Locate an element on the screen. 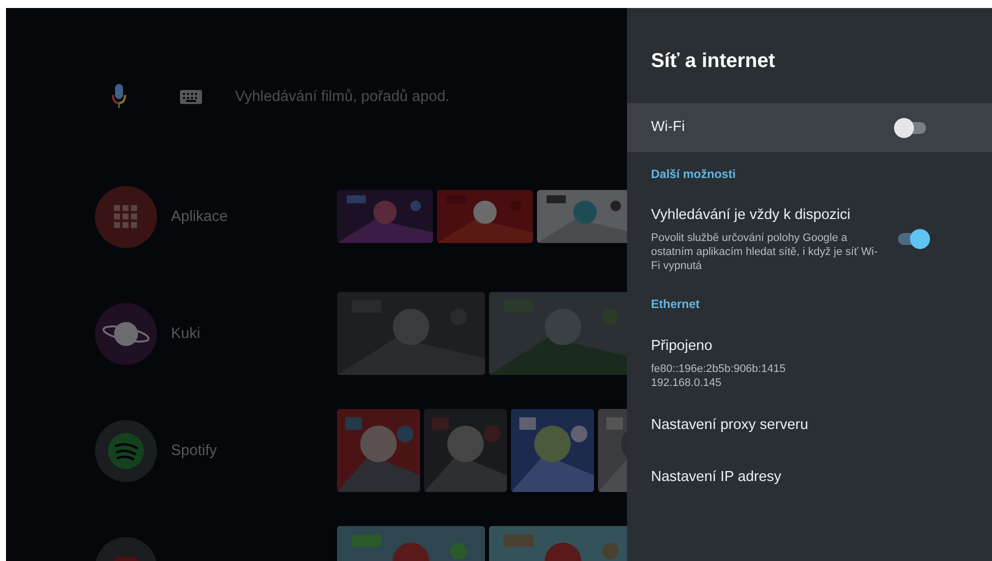  planet-icon is located at coordinates (126, 333).